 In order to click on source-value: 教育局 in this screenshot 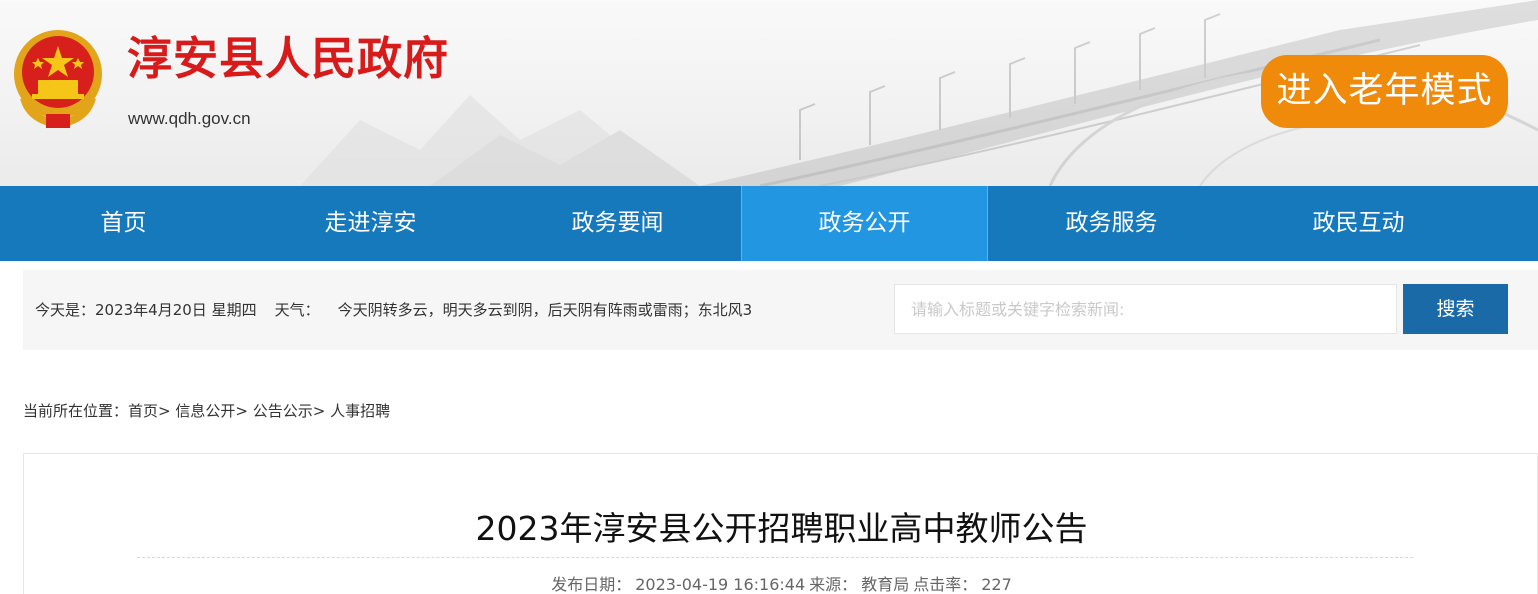, I will do `click(885, 584)`.